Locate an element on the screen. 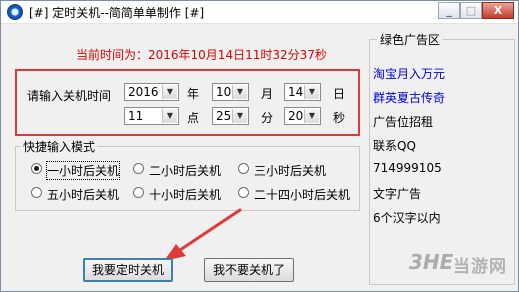 The height and width of the screenshot is (292, 519). month-select: 10 ▼ is located at coordinates (230, 92).